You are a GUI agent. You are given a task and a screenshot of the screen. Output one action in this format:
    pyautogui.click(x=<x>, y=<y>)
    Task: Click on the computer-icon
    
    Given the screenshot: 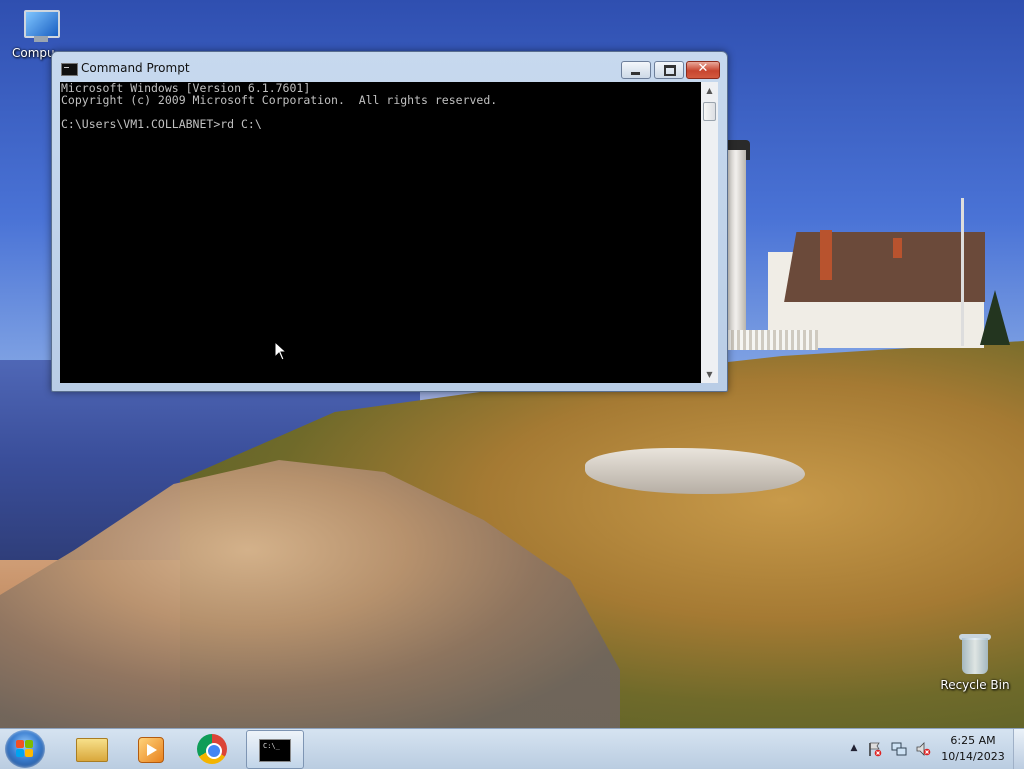 What is the action you would take?
    pyautogui.click(x=40, y=26)
    